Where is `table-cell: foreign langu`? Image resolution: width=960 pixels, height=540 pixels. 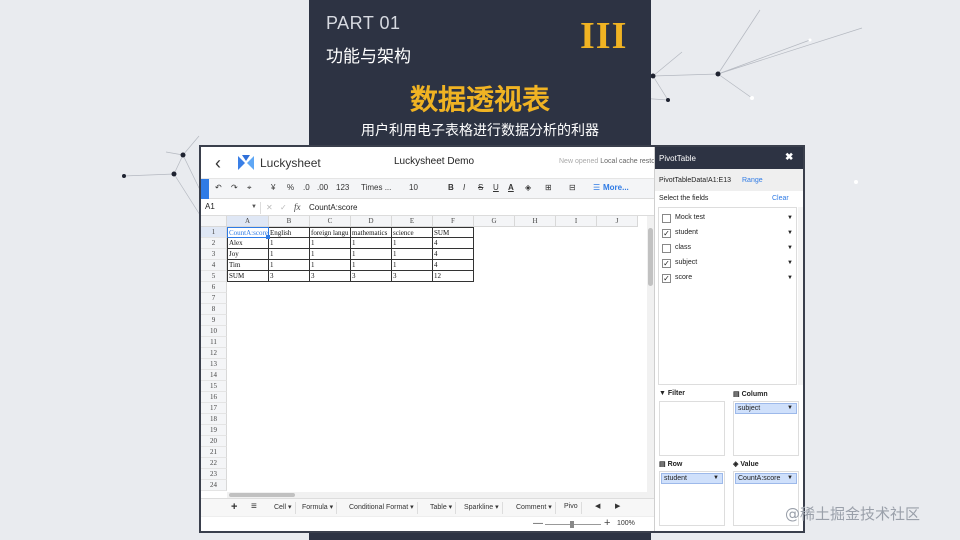 table-cell: foreign langu is located at coordinates (330, 232).